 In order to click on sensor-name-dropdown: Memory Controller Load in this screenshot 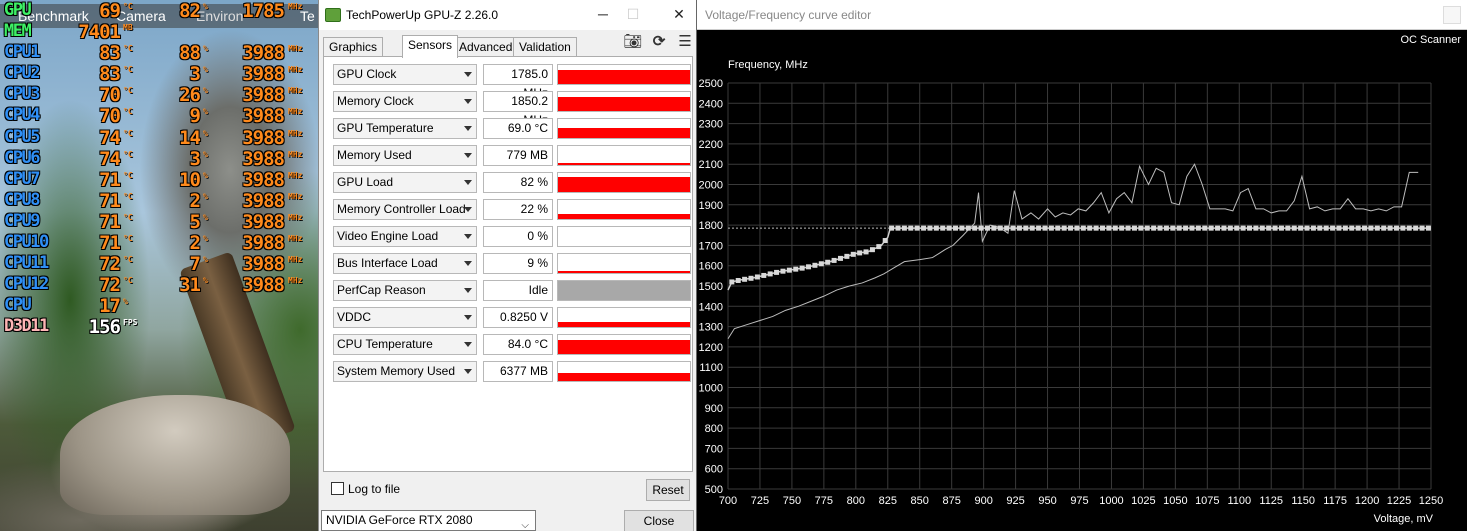, I will do `click(405, 209)`.